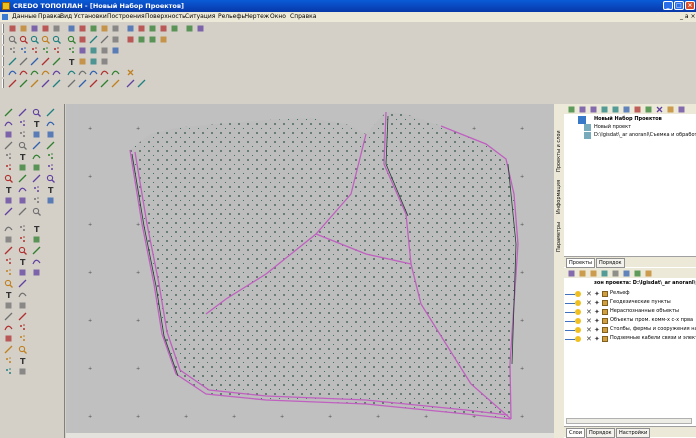  Describe the element at coordinates (645, 136) in the screenshot. I see `project-item: D:\Igisdat\_ar anoranl\Съемка и обработ` at that location.